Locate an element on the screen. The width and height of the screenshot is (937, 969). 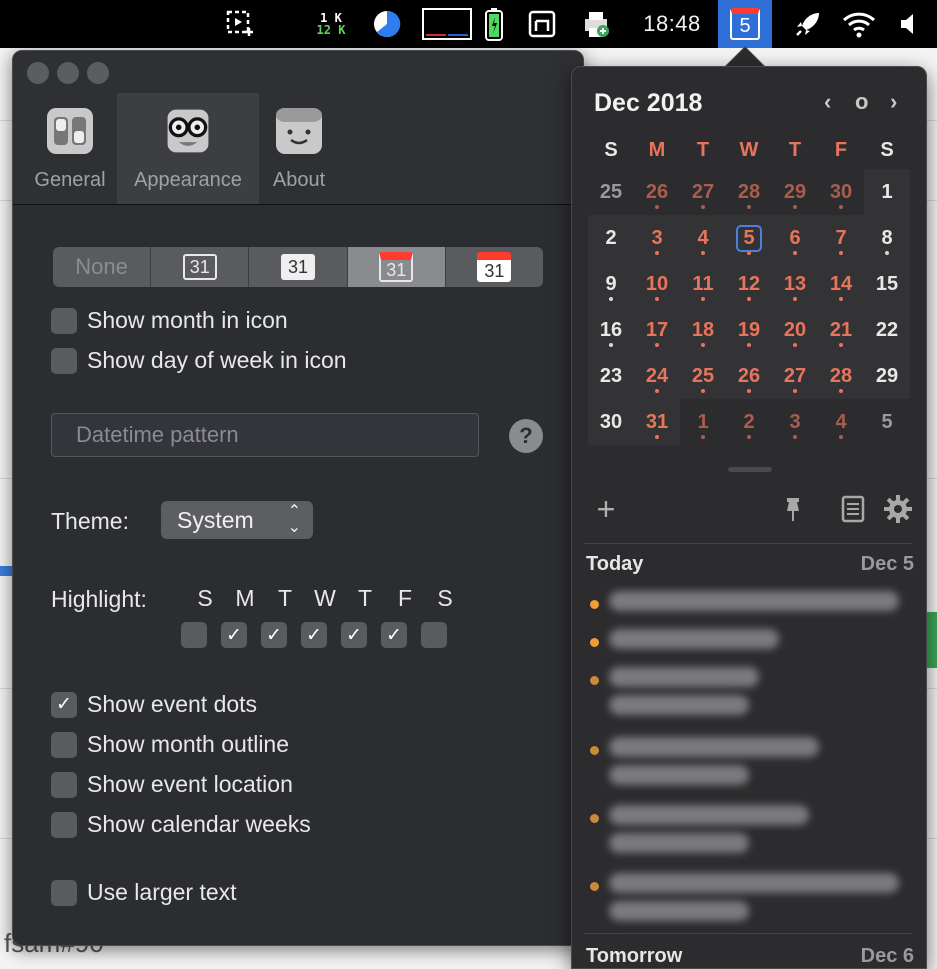
wifi-icon is located at coordinates (859, 24).